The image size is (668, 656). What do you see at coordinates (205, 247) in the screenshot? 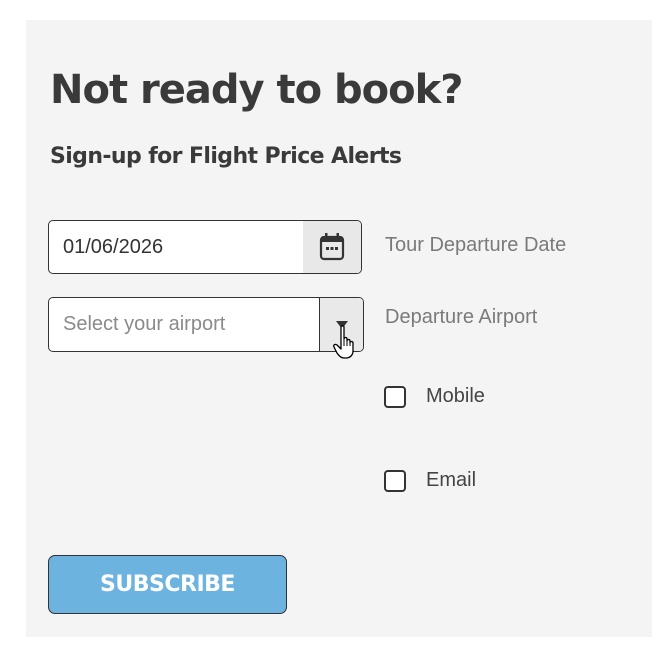
I see `departure-date-input: 01/06/2026` at bounding box center [205, 247].